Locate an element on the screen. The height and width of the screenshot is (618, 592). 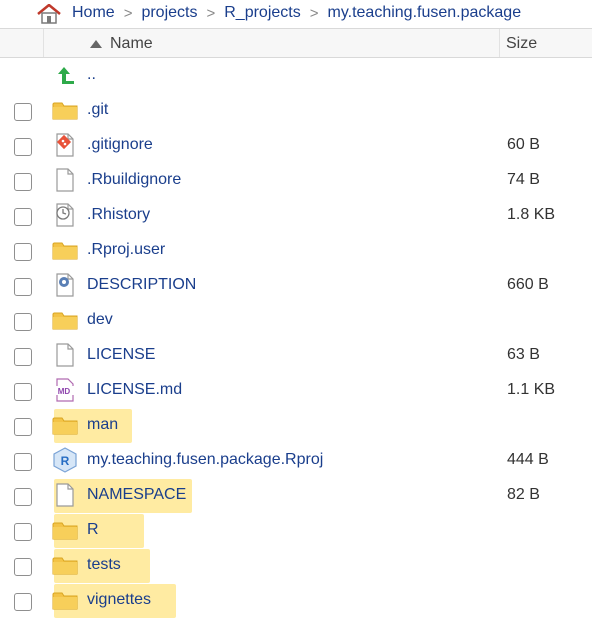
file-size: 63 B is located at coordinates (523, 354).